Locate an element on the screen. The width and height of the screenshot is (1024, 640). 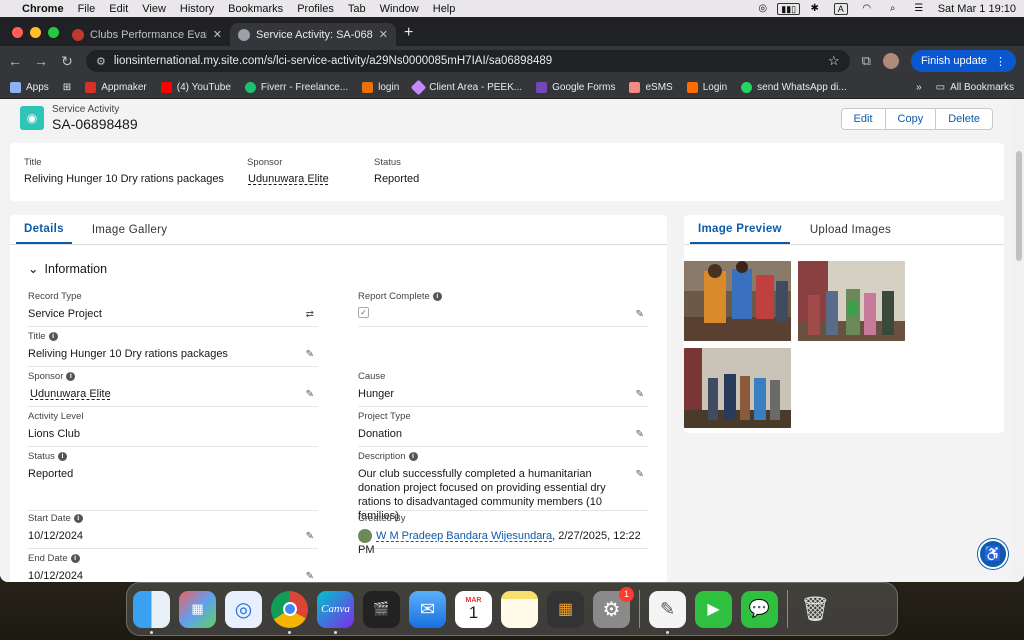
menu-app: Chrome is located at coordinates (43, 9).